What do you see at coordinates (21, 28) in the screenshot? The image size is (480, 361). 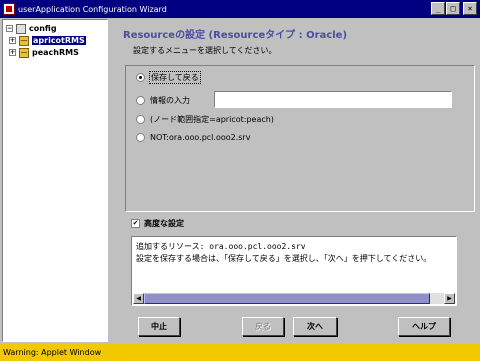 I see `config-icon` at bounding box center [21, 28].